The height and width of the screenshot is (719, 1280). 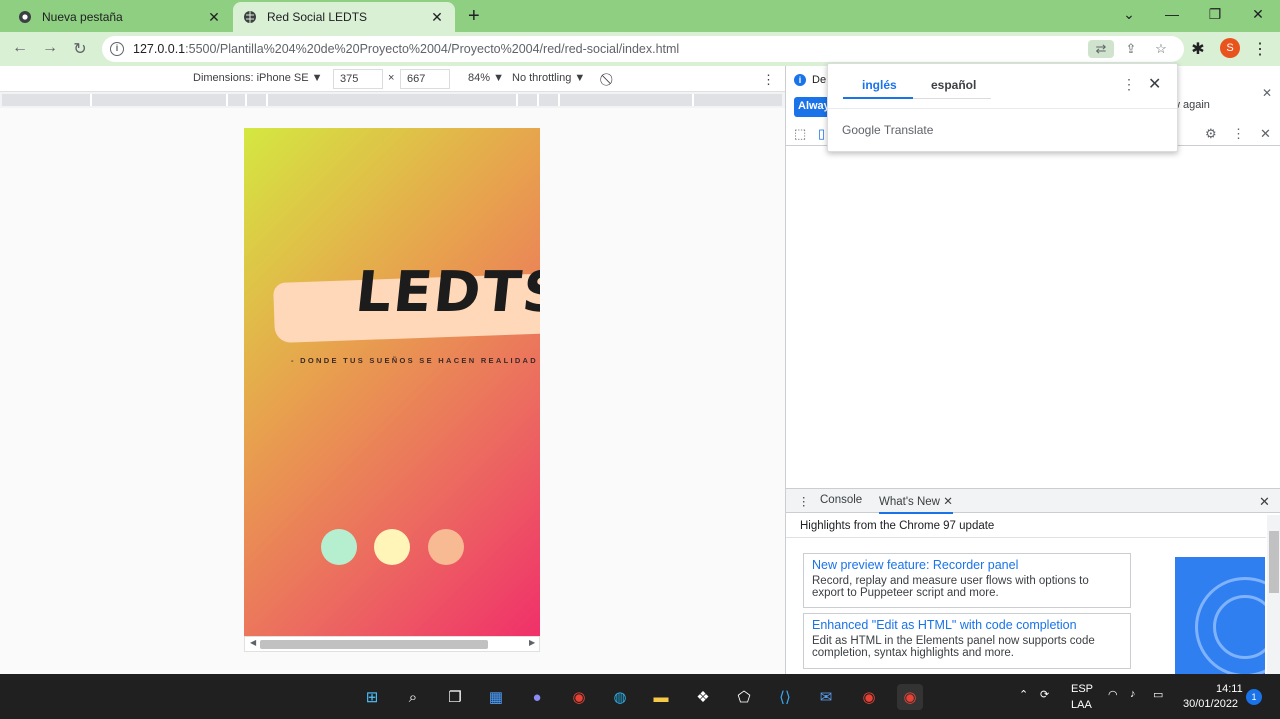 What do you see at coordinates (358, 79) in the screenshot?
I see `width-input: 375` at bounding box center [358, 79].